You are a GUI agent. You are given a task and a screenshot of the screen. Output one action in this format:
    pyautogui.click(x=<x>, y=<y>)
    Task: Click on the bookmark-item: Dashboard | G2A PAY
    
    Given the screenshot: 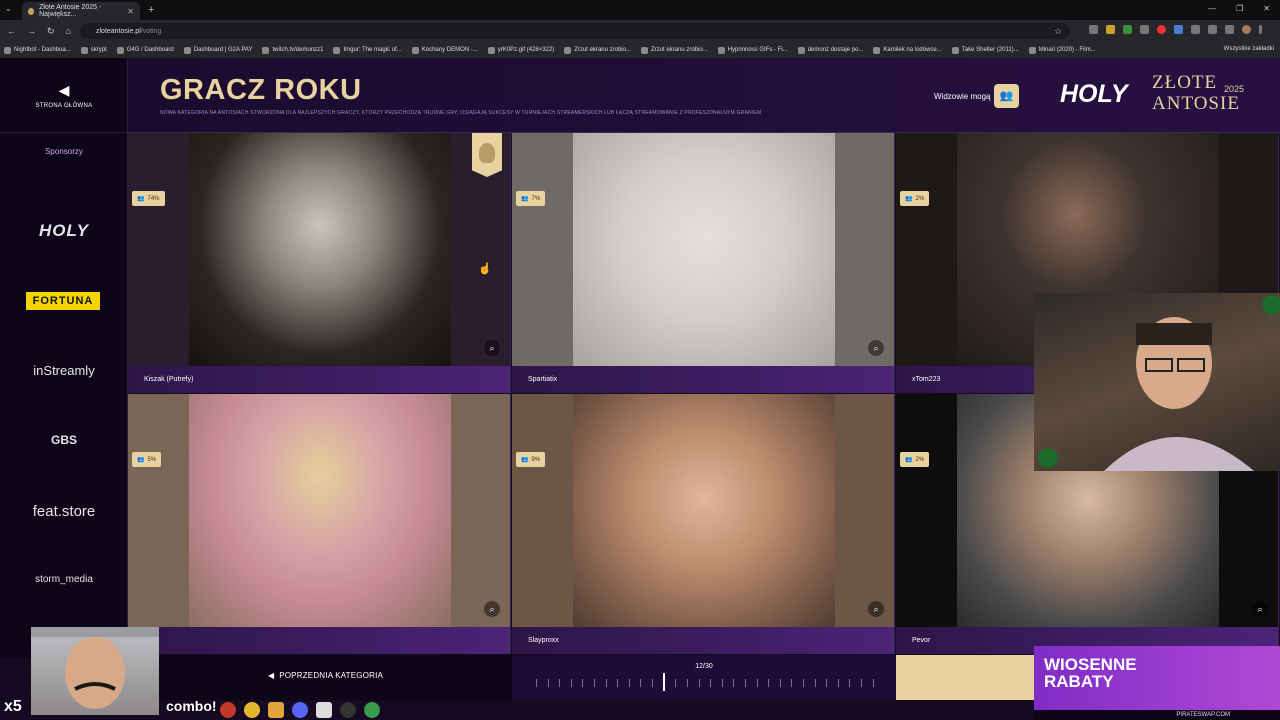 What is the action you would take?
    pyautogui.click(x=217, y=50)
    